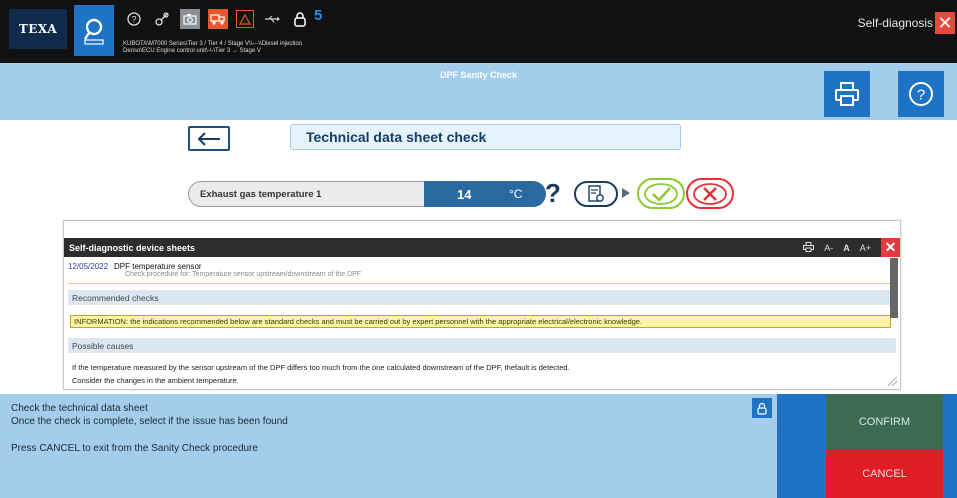  Describe the element at coordinates (809, 247) in the screenshot. I see `sheet-print-icon` at that location.